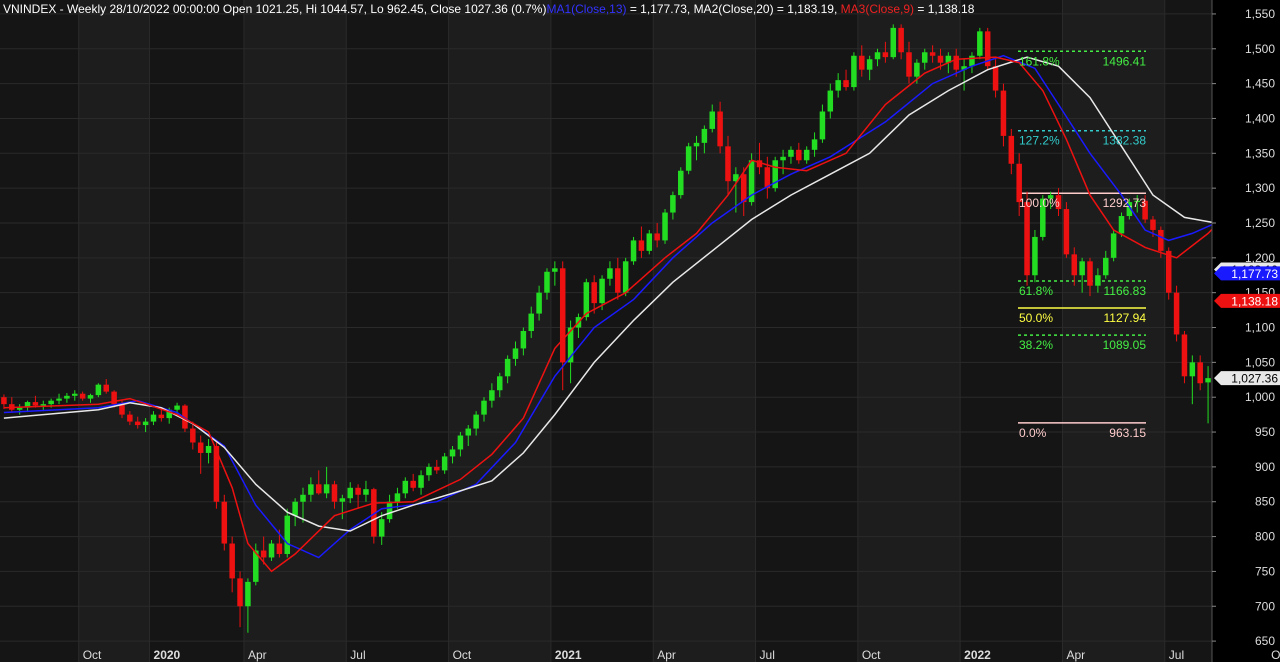 This screenshot has width=1280, height=662. Describe the element at coordinates (1265, 467) in the screenshot. I see `price-tick-label: 900` at that location.